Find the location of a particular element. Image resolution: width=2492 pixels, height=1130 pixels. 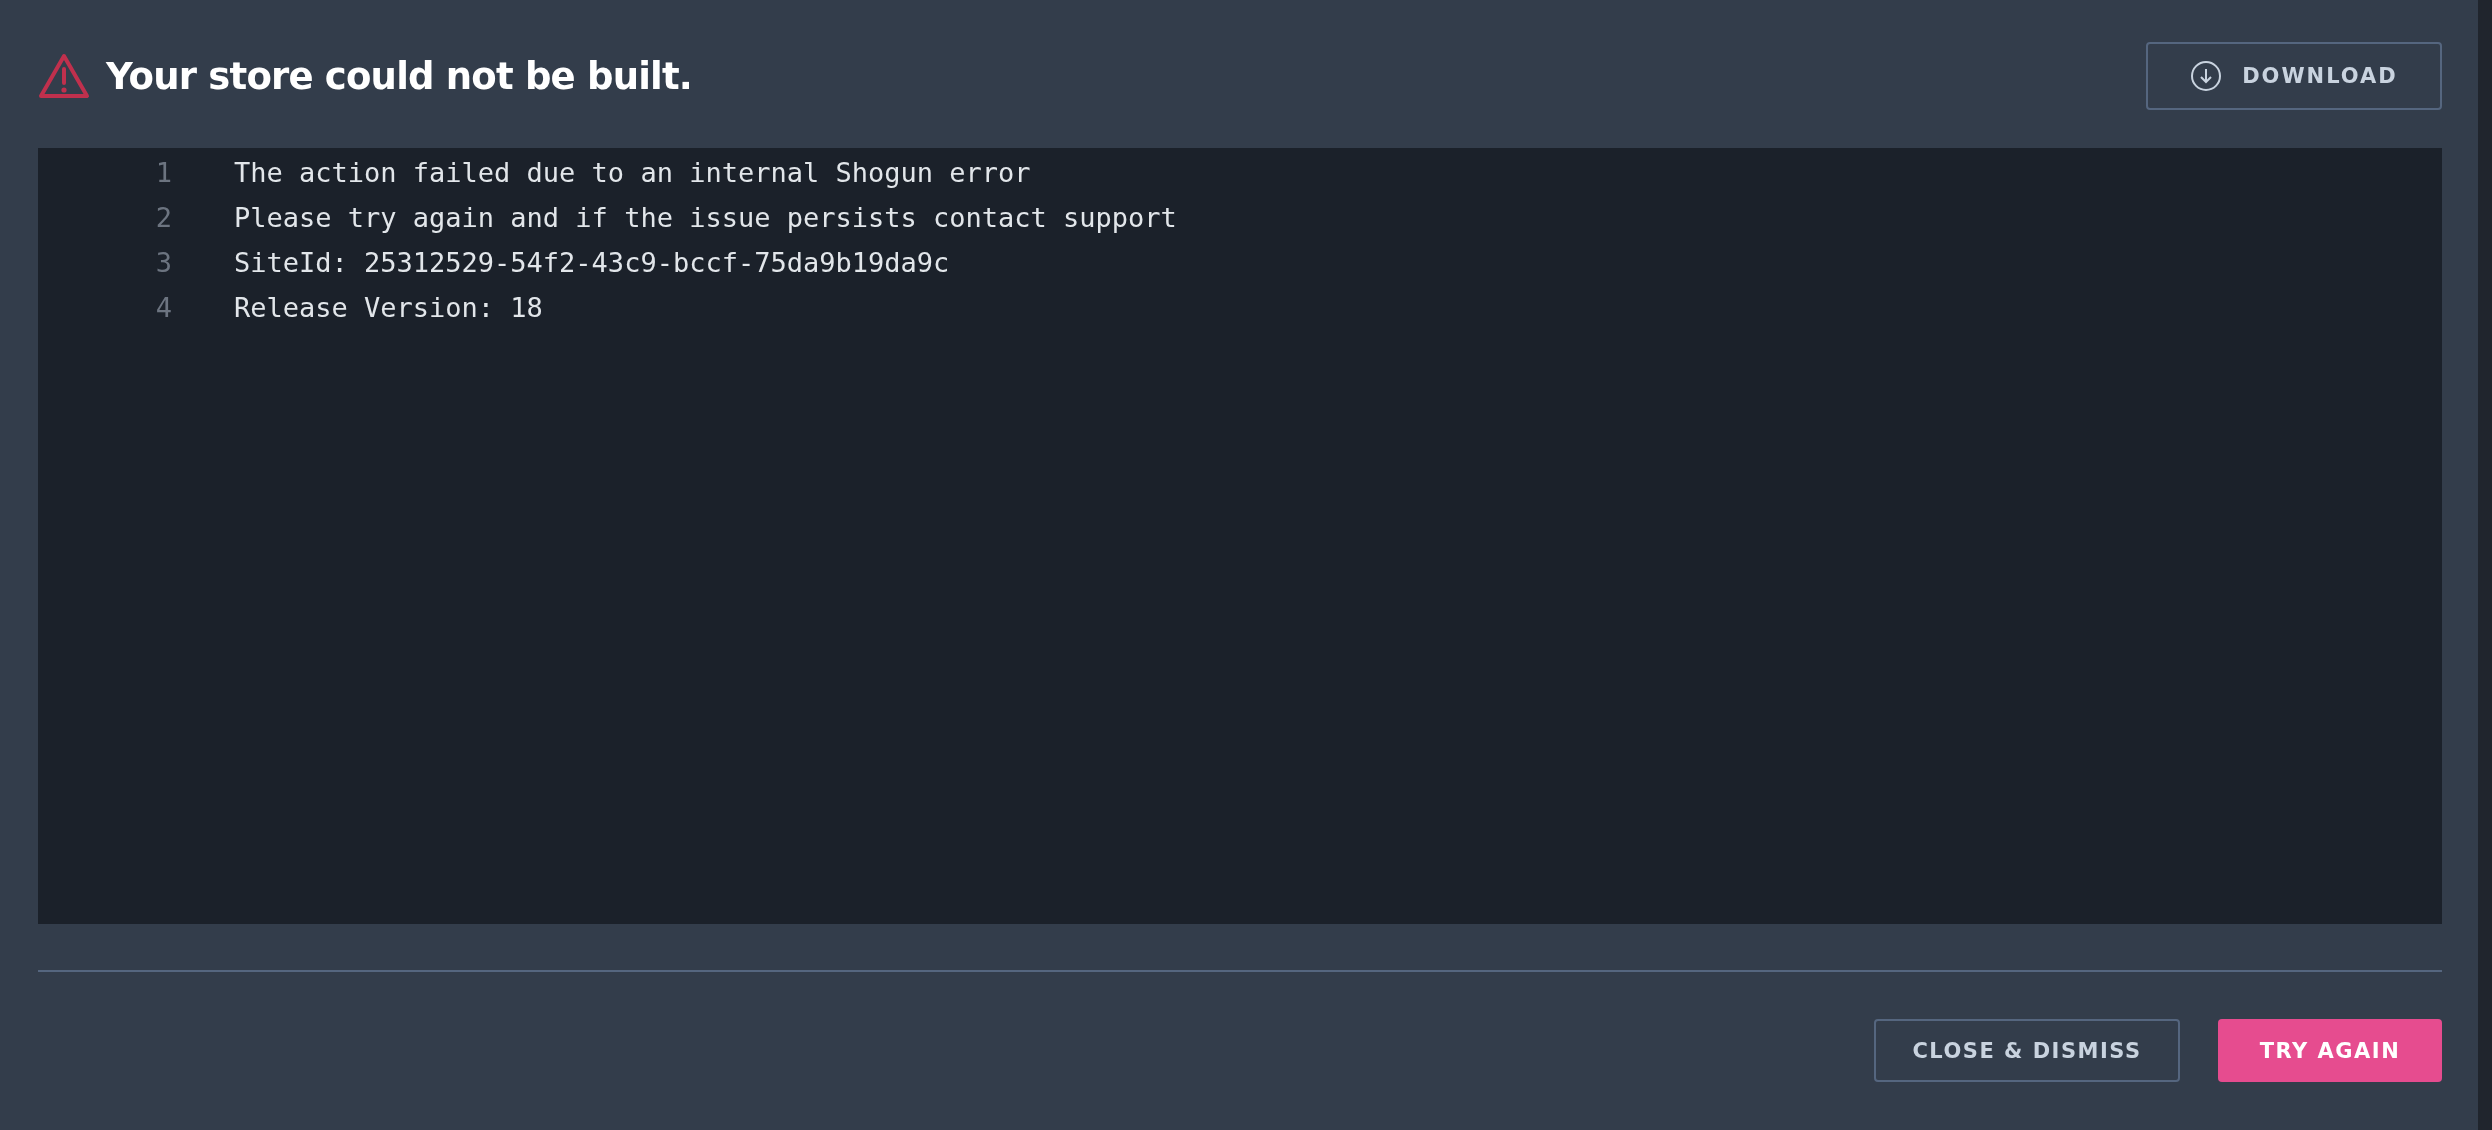

try-again-button: TRY AGAIN is located at coordinates (2330, 1050).